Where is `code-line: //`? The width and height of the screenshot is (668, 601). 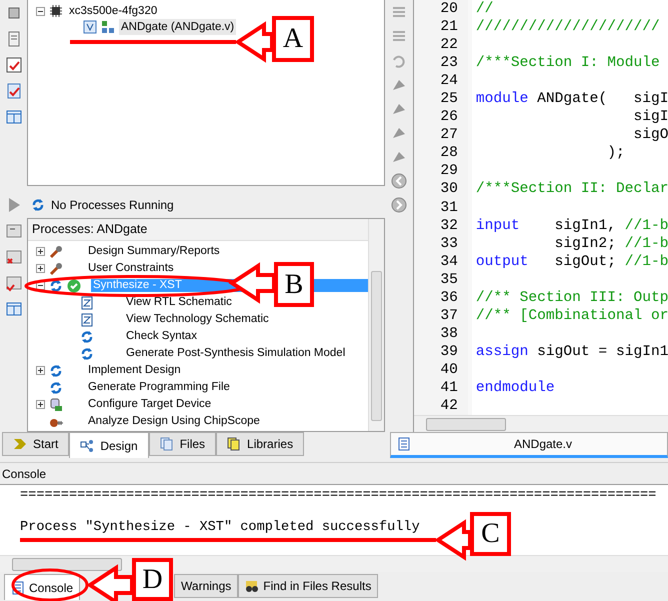 code-line: // is located at coordinates (485, 9).